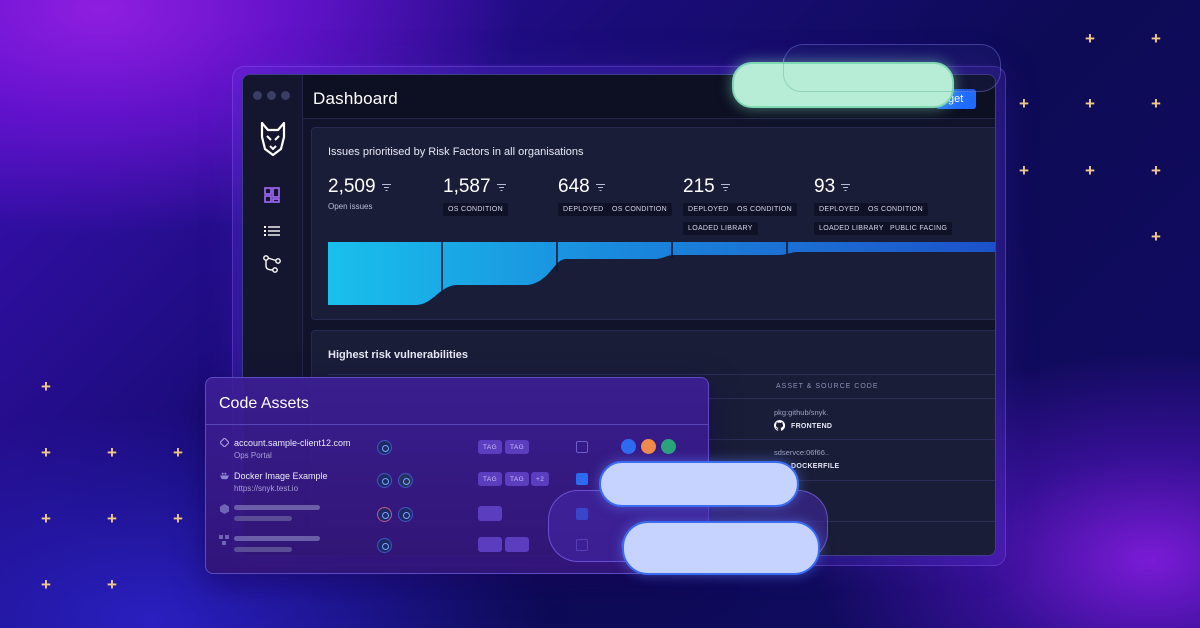 Image resolution: width=1200 pixels, height=628 pixels. I want to click on metric-value: 2,509, so click(352, 186).